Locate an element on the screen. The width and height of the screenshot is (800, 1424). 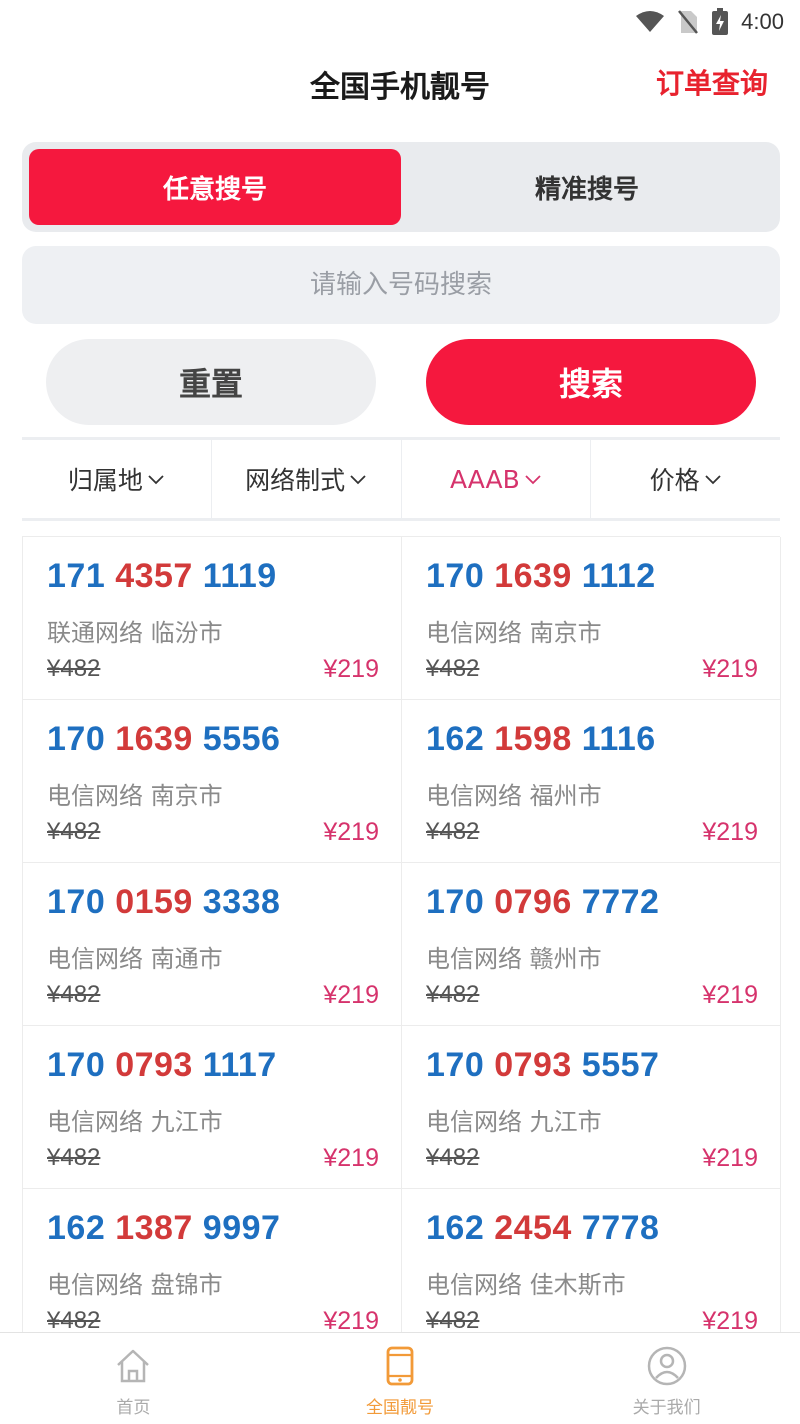
number-location: 电信网络 赣州市 is located at coordinates (514, 959).